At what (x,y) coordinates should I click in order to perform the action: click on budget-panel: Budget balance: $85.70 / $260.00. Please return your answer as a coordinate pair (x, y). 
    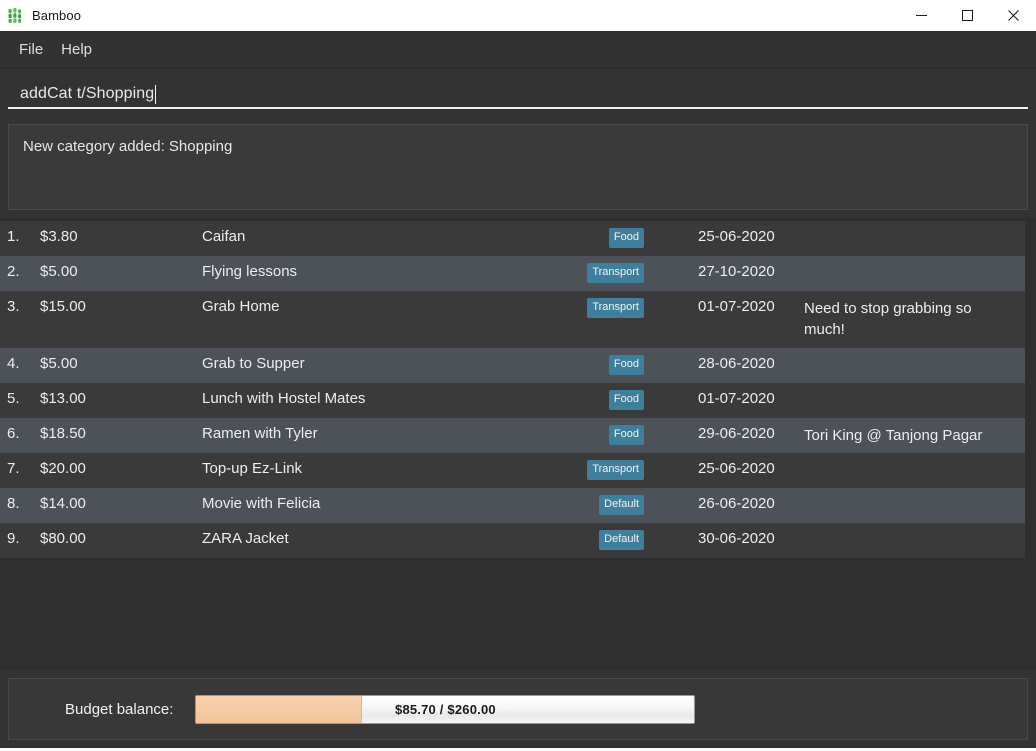
    Looking at the image, I should click on (518, 709).